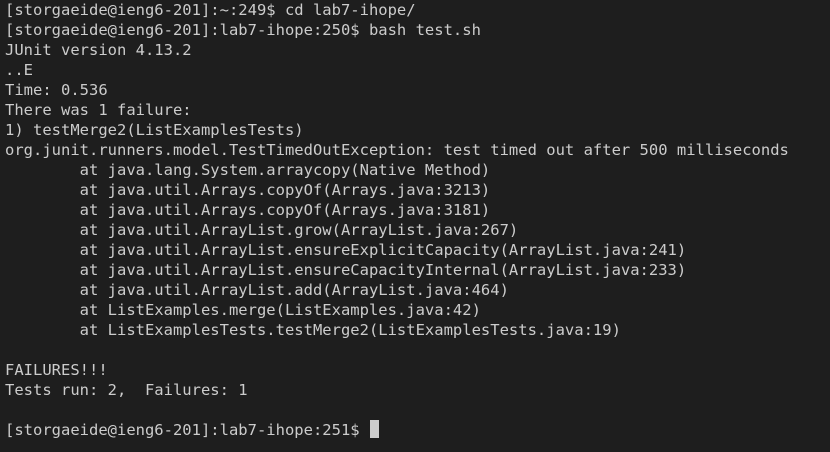 This screenshot has width=830, height=452. I want to click on terminal-line: Time: 0.536, so click(56, 90).